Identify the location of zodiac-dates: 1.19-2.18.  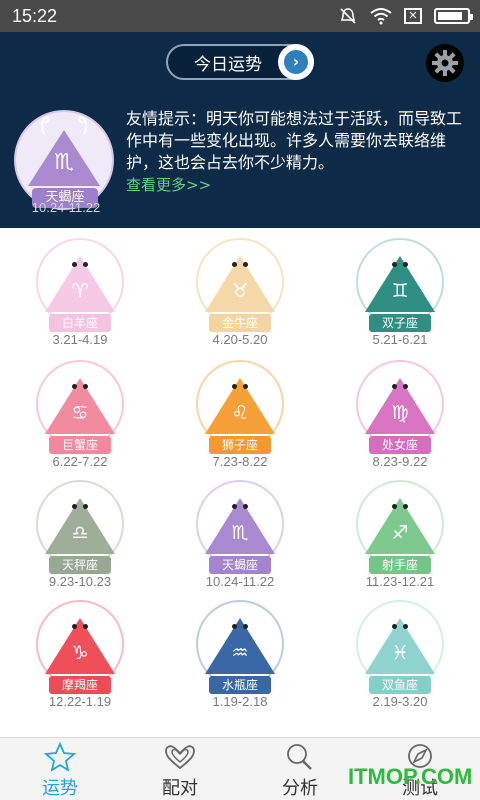
(240, 701).